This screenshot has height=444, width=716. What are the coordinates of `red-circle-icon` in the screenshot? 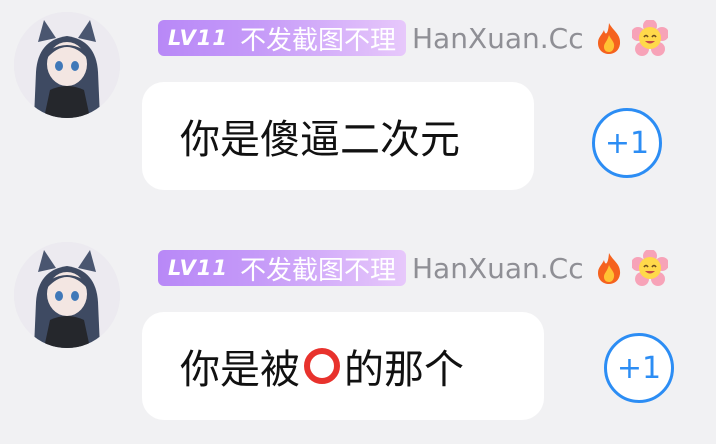 It's located at (322, 366).